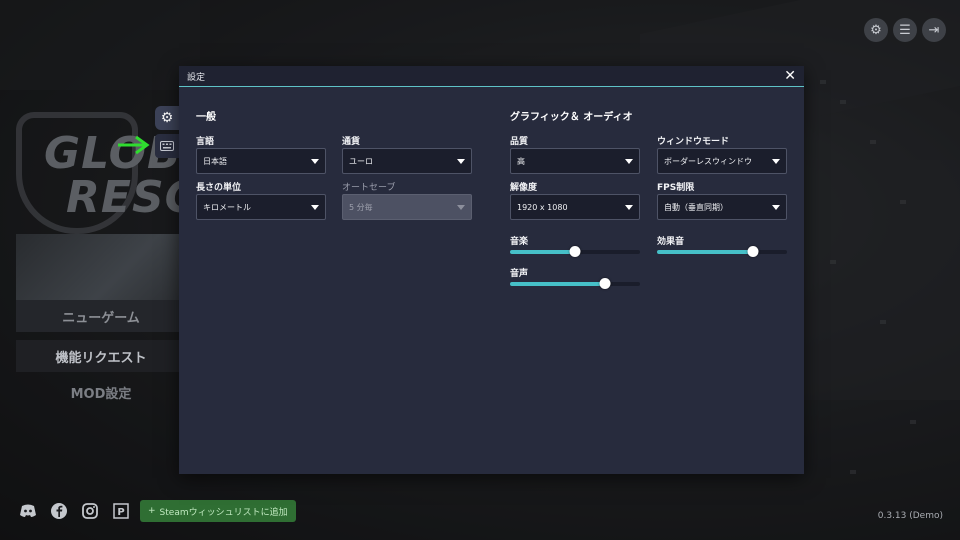 Image resolution: width=960 pixels, height=540 pixels. I want to click on discord-link, so click(28, 511).